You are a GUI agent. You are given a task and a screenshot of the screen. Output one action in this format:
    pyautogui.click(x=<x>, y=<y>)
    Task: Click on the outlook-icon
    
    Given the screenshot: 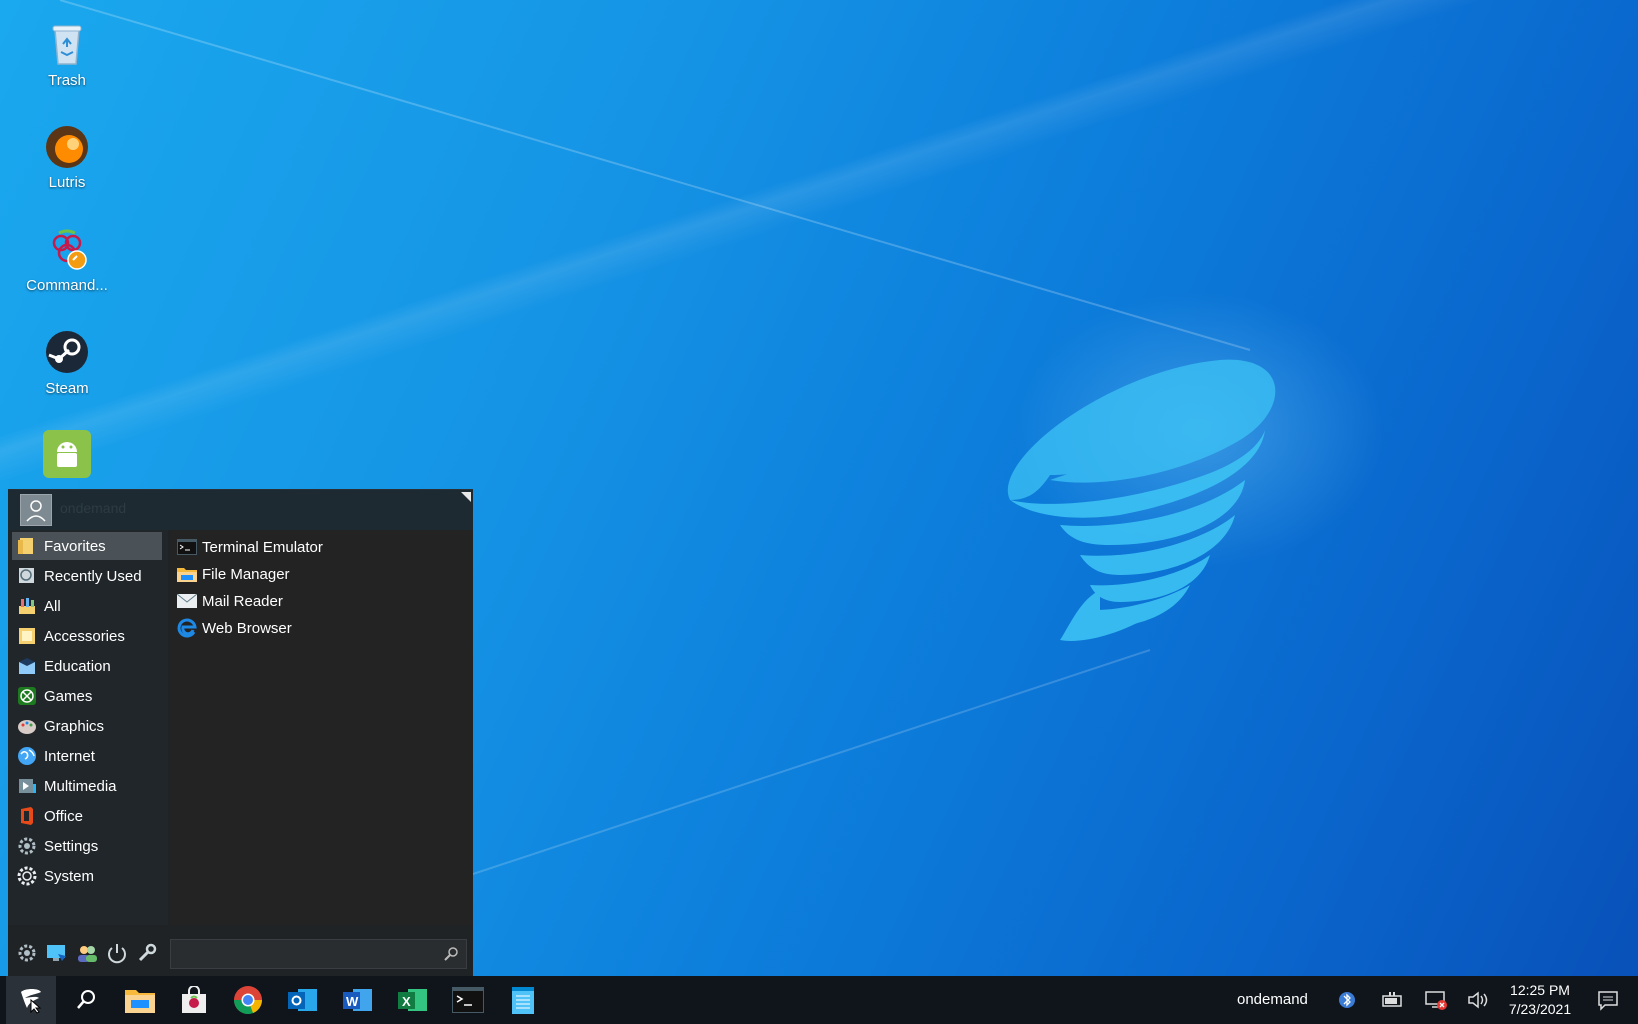 What is the action you would take?
    pyautogui.click(x=302, y=1000)
    